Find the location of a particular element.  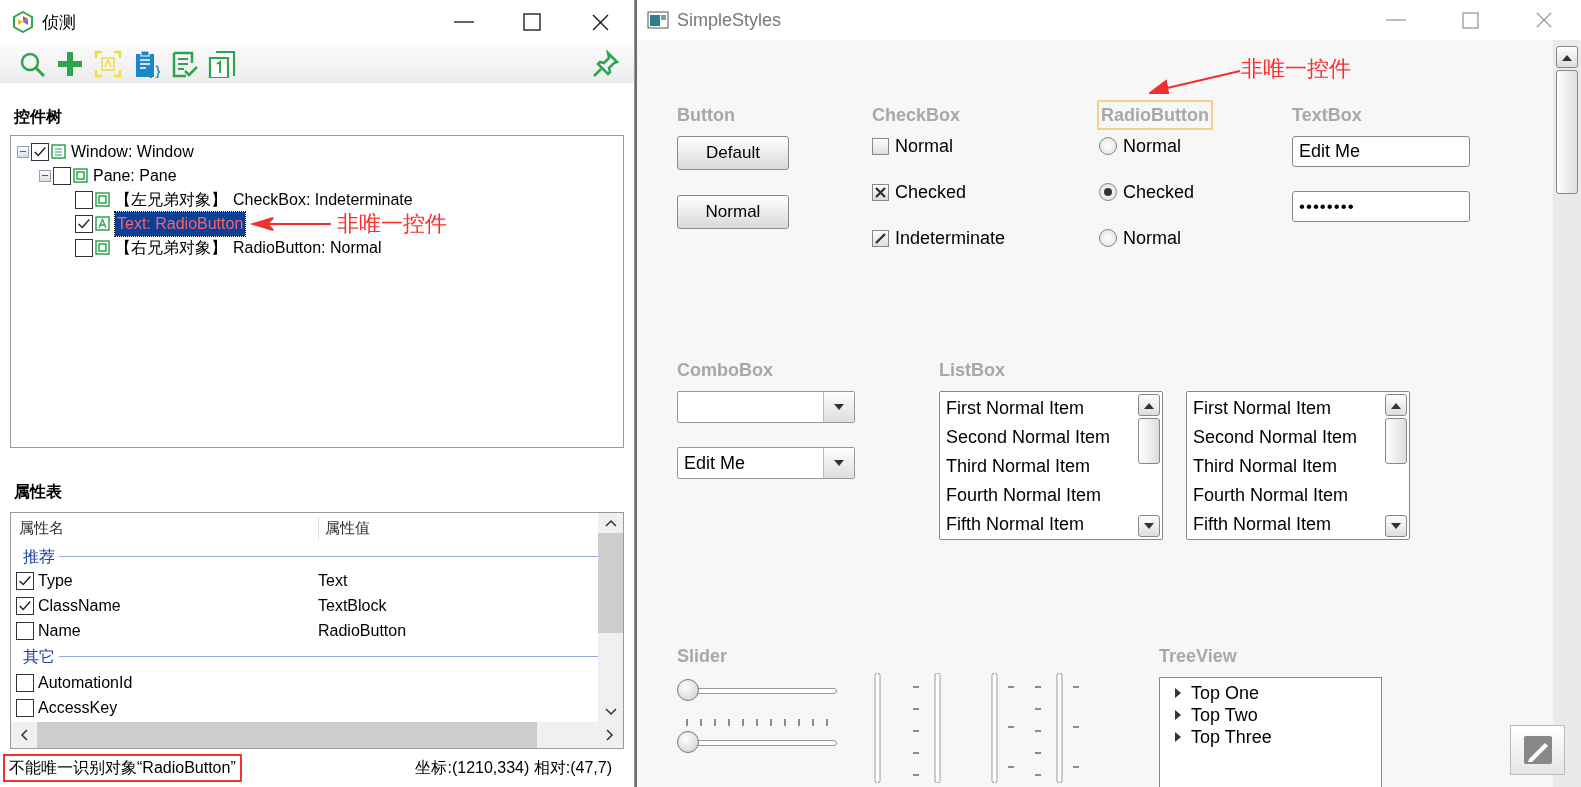

property-value: TextBlock is located at coordinates (352, 605).